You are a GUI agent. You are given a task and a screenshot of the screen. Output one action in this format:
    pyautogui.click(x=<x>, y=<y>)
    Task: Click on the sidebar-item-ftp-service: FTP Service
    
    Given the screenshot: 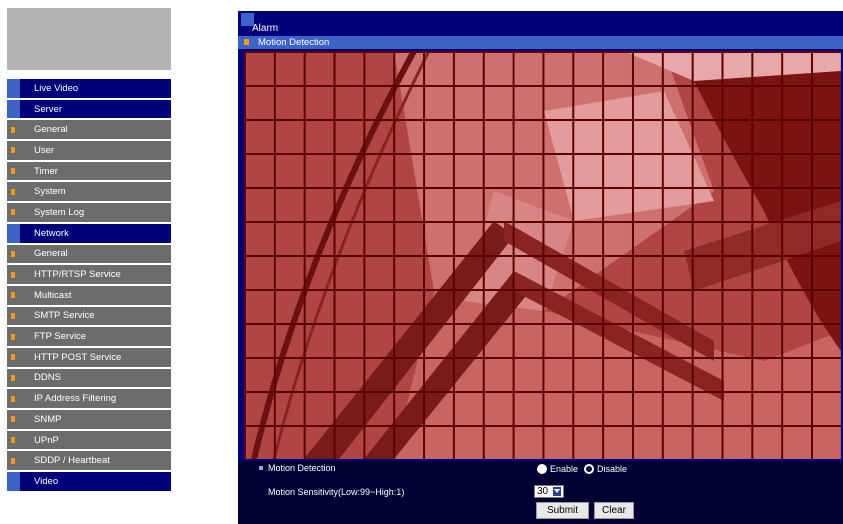 What is the action you would take?
    pyautogui.click(x=89, y=337)
    